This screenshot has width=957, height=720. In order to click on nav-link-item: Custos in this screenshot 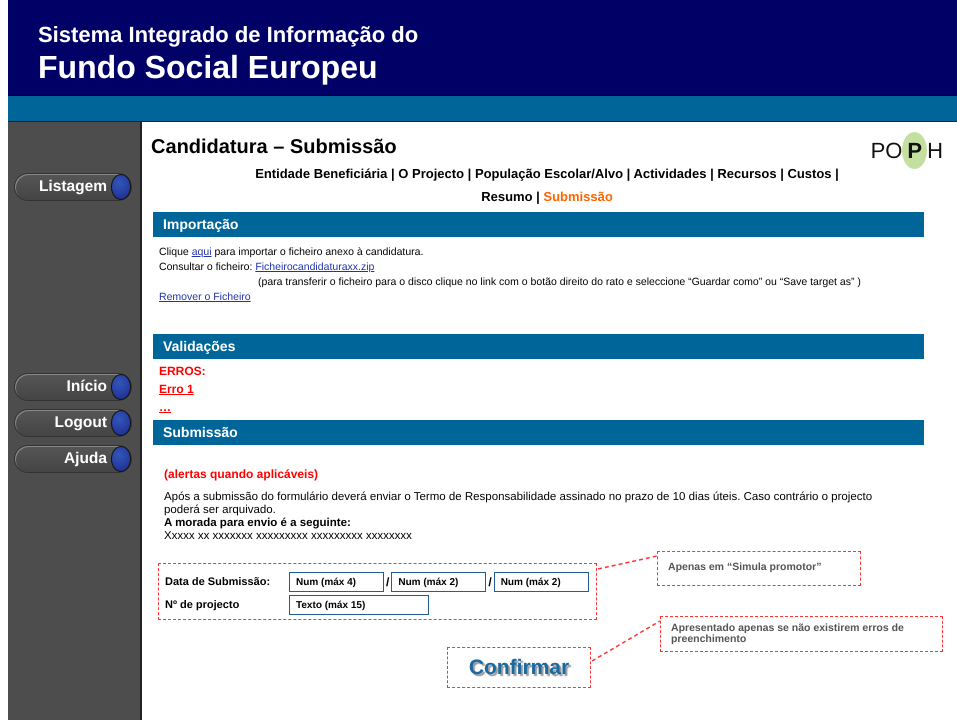, I will do `click(809, 173)`.